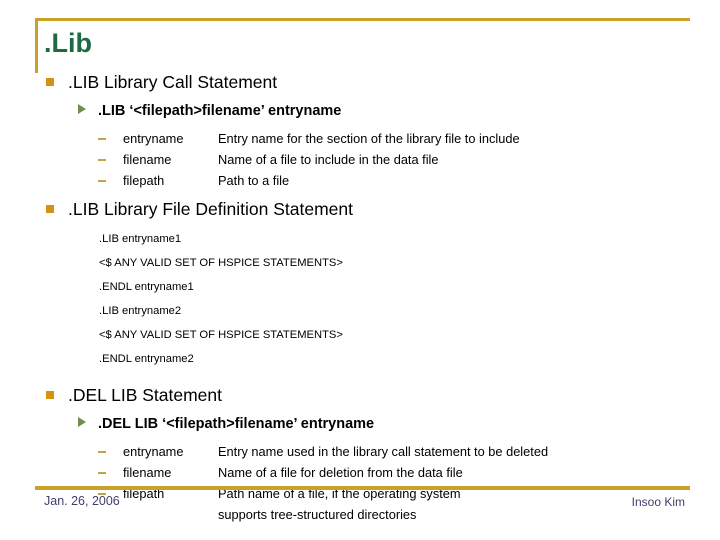 The height and width of the screenshot is (540, 720). I want to click on footer-author: Insoo Kim, so click(658, 502).